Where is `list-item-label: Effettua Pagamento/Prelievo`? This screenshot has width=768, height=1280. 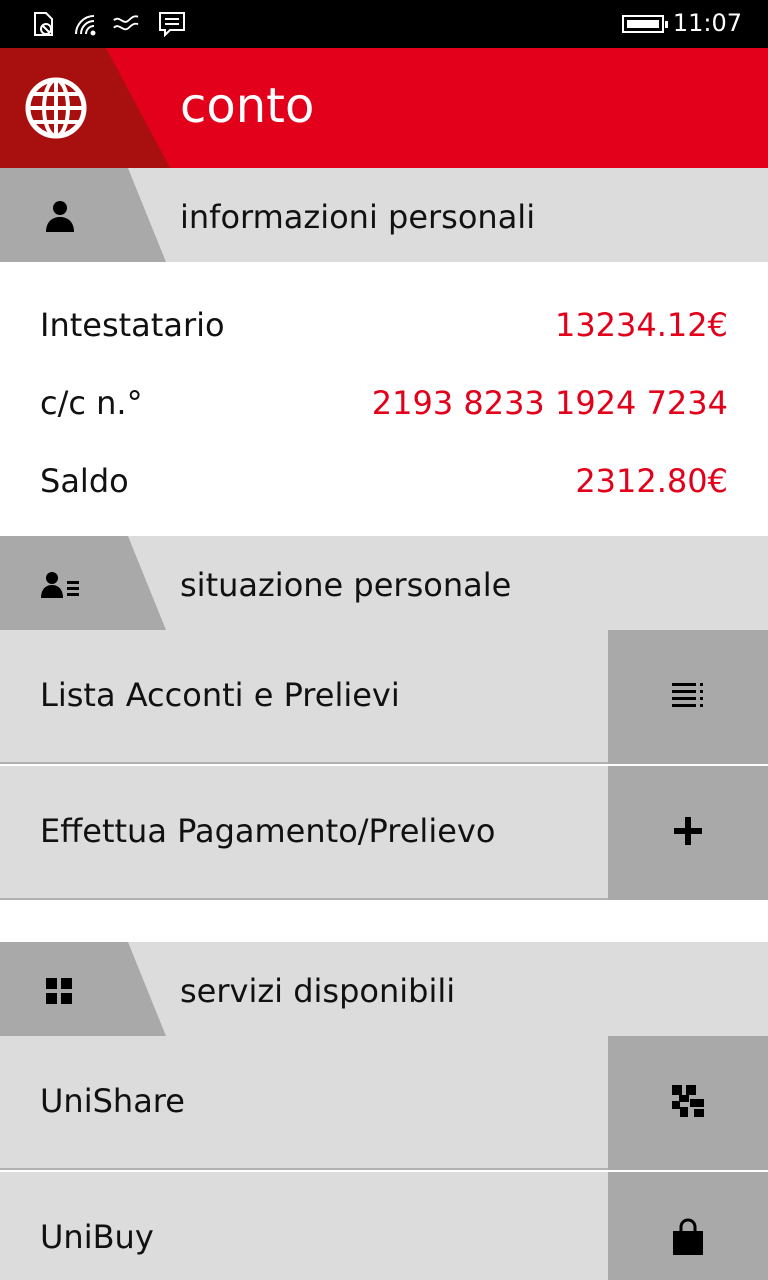
list-item-label: Effettua Pagamento/Prelievo is located at coordinates (268, 831).